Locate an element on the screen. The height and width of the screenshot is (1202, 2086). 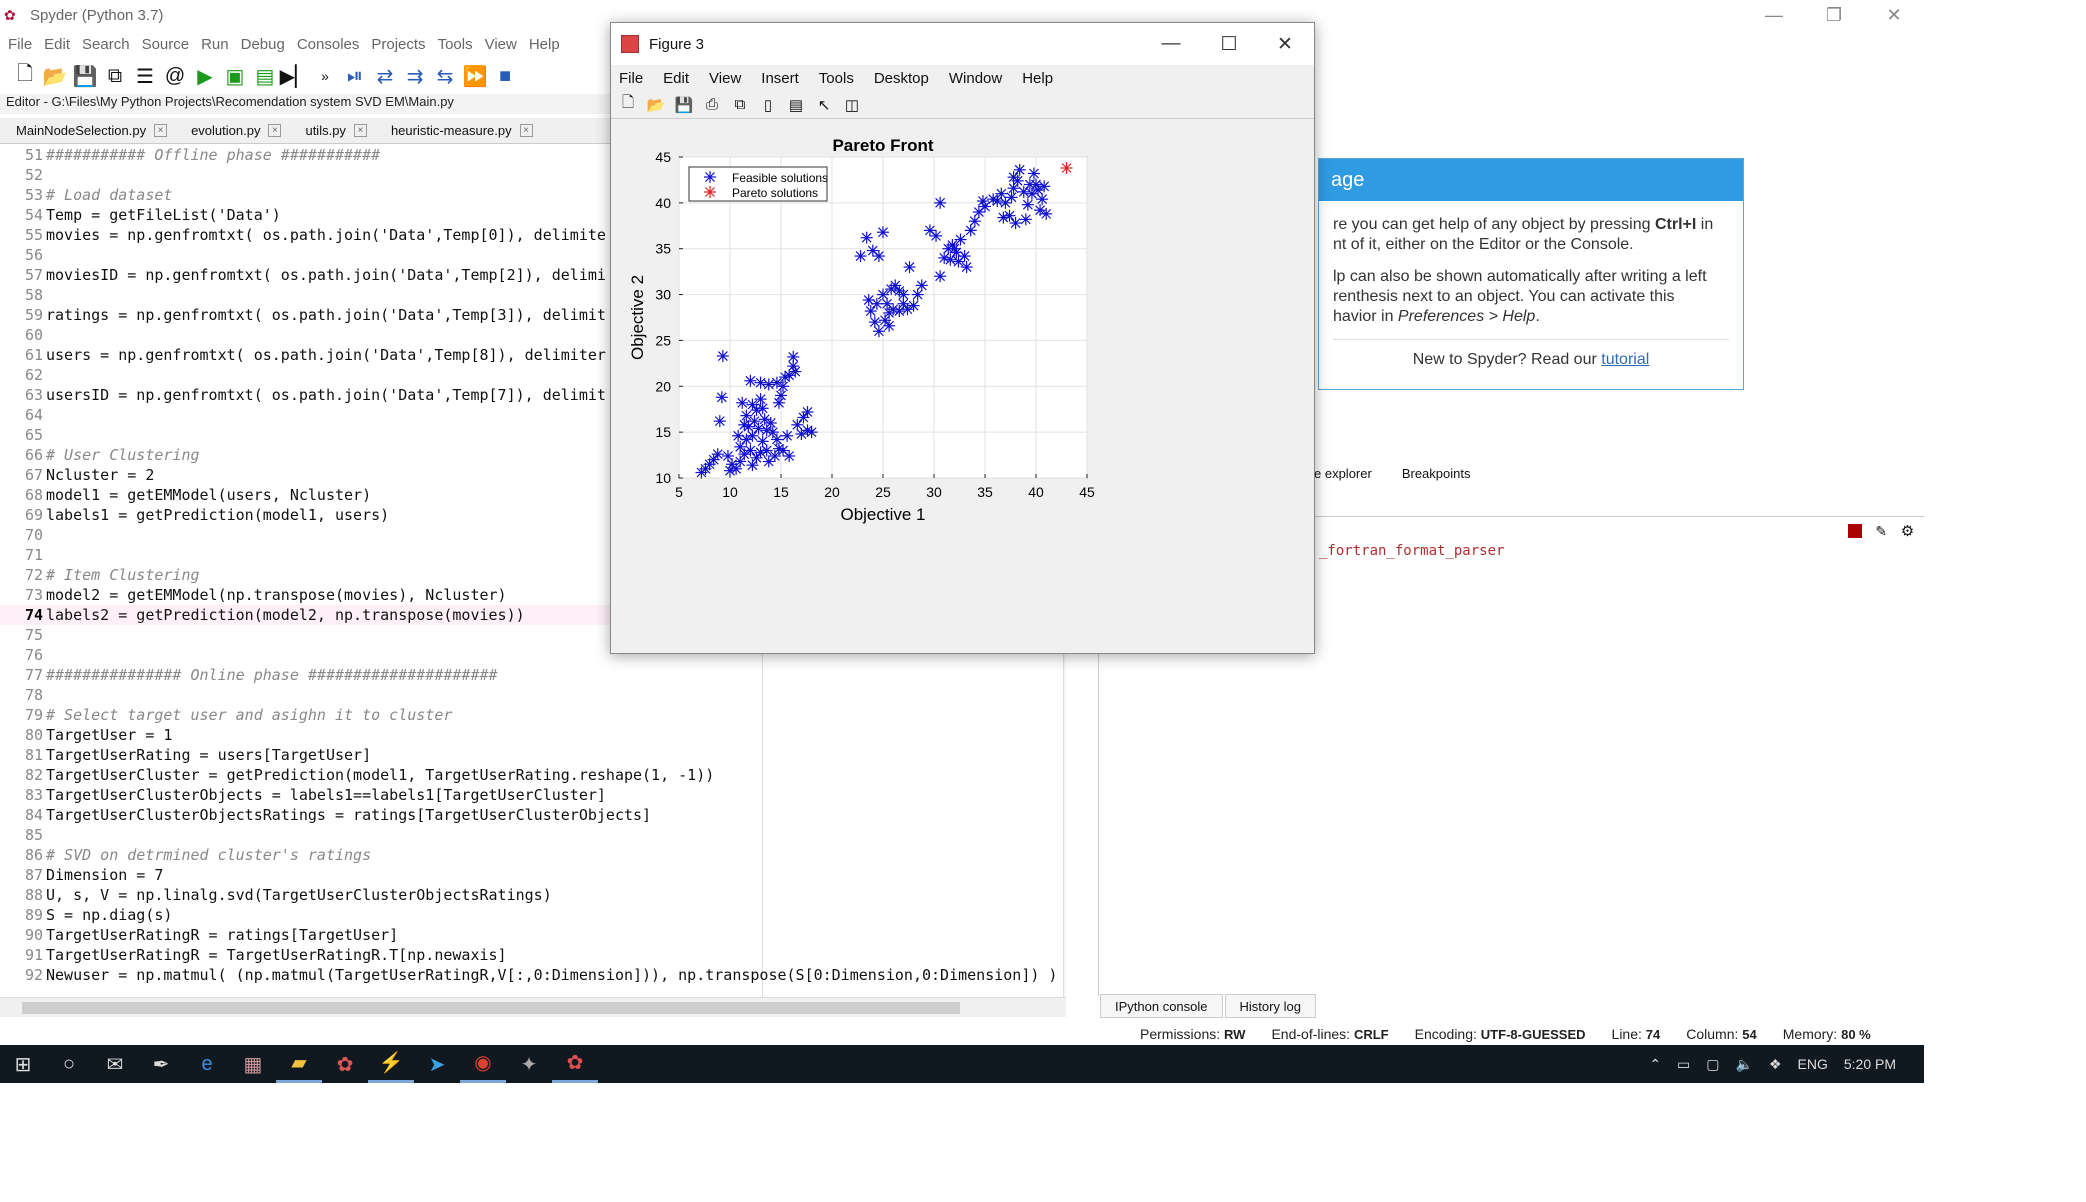
eraser-icon: ✎ is located at coordinates (1881, 531).